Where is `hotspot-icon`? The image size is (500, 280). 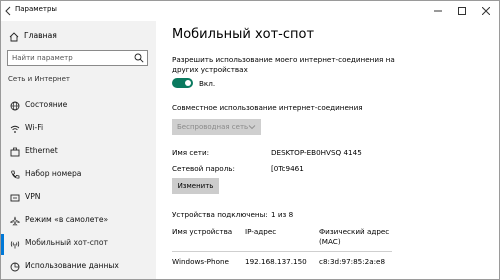
hotspot-icon is located at coordinates (15, 245).